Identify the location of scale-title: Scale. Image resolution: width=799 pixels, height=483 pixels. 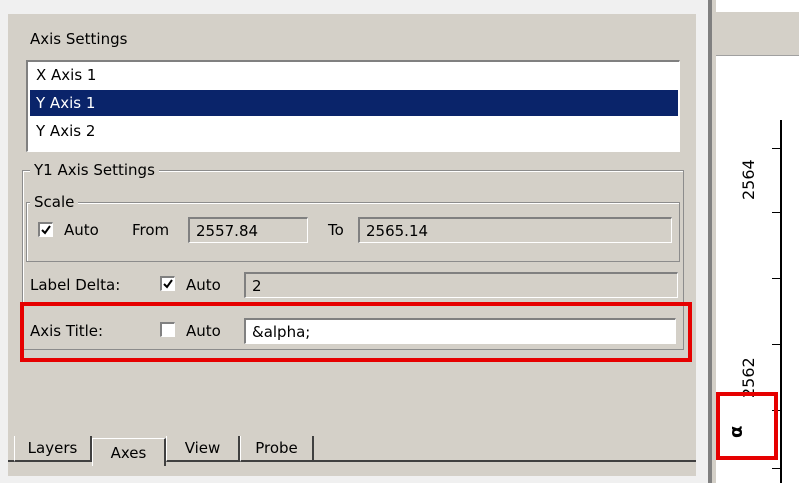
(54, 202).